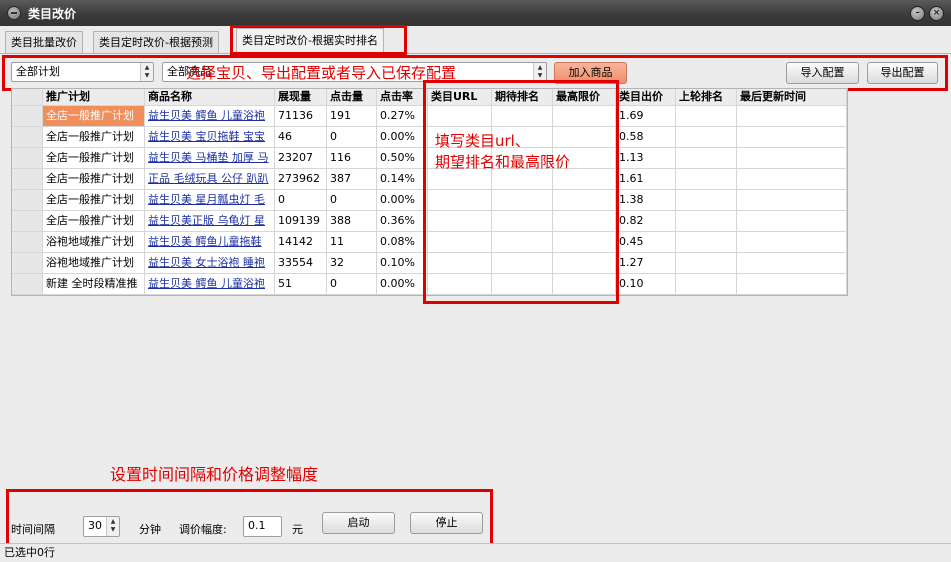 The image size is (951, 562). I want to click on impressions-cell: 51, so click(301, 284).